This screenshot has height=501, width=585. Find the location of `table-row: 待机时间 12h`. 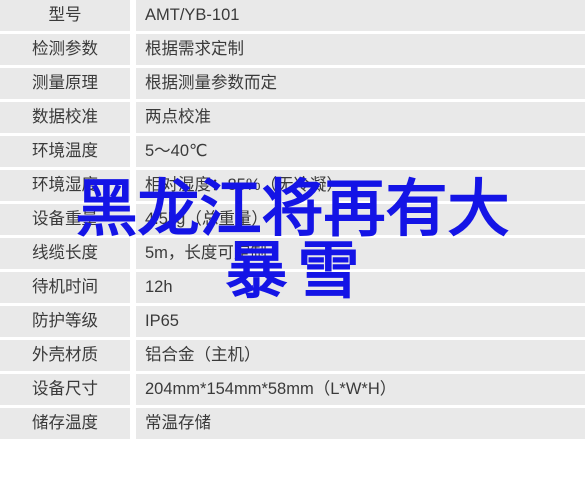

table-row: 待机时间 12h is located at coordinates (292, 289).